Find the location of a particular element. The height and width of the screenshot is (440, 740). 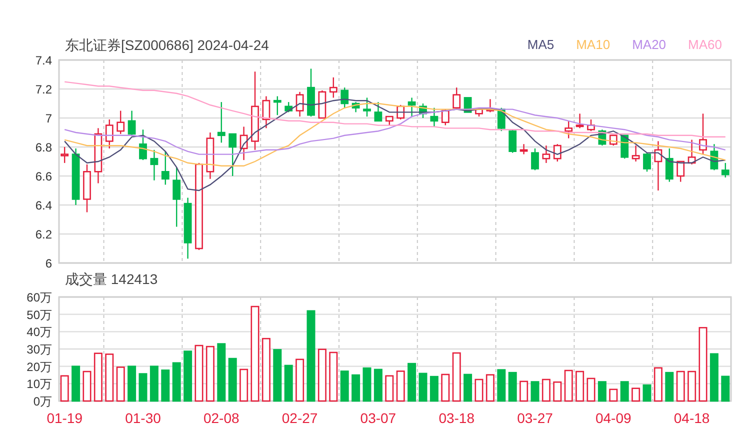

axis-label: 01-19 is located at coordinates (64, 418).